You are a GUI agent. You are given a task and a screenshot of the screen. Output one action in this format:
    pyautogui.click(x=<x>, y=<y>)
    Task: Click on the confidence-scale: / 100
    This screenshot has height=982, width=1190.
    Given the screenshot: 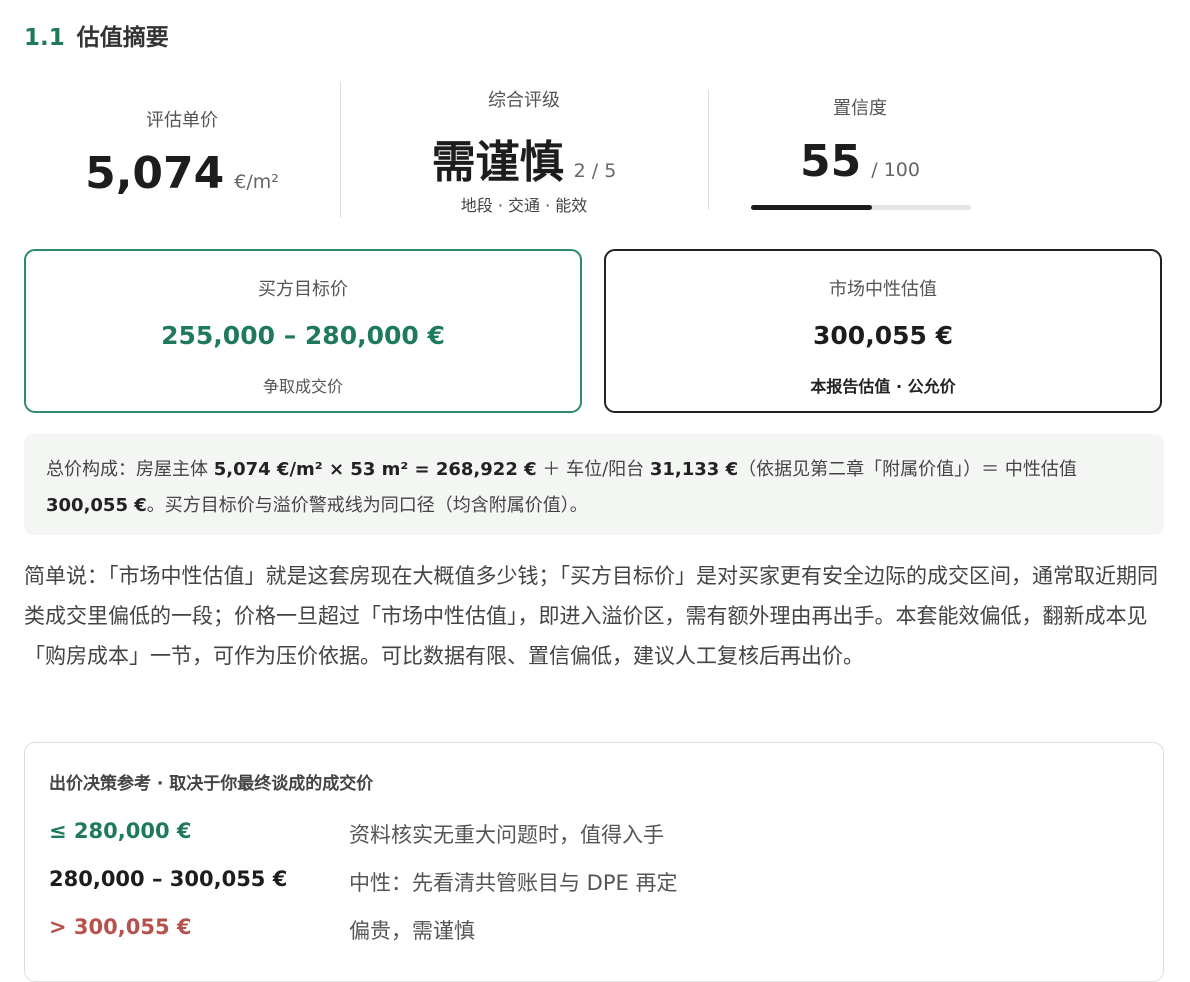 What is the action you would take?
    pyautogui.click(x=895, y=170)
    